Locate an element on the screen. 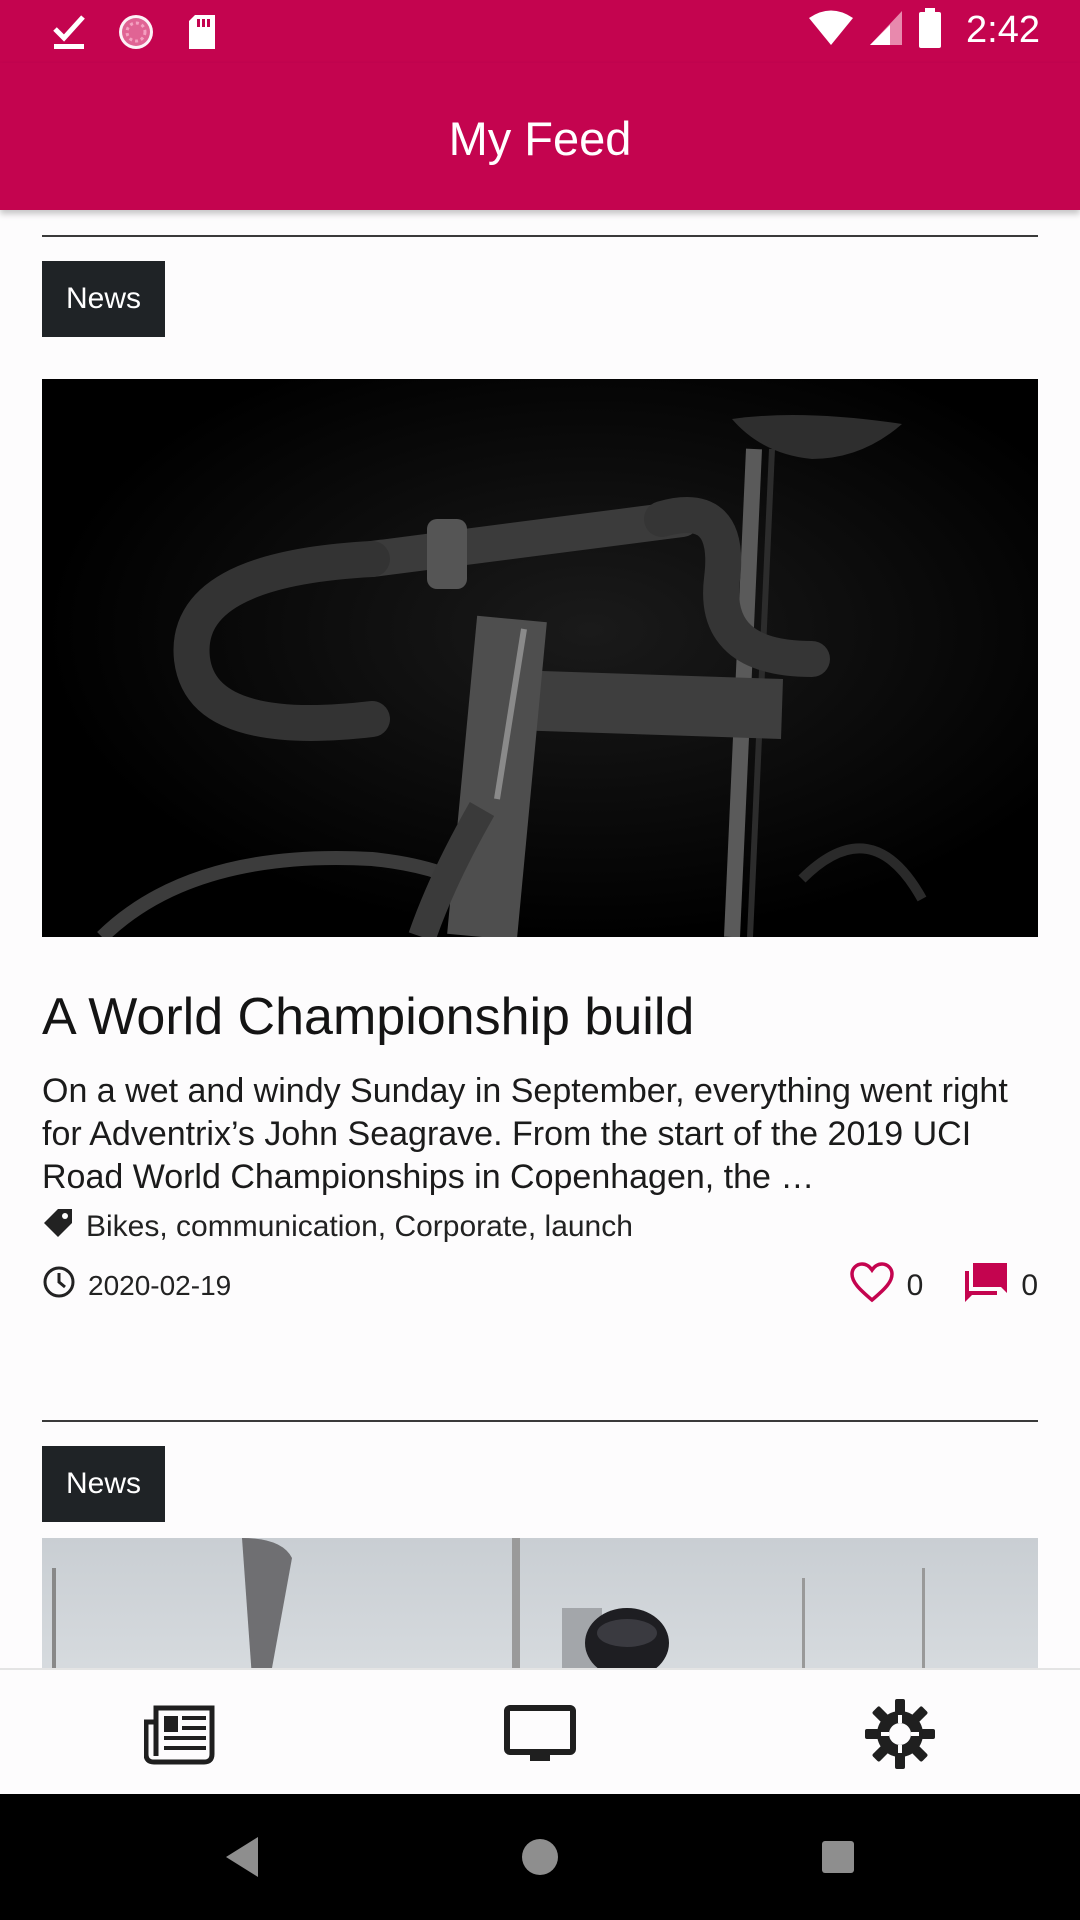  feed-card: News is located at coordinates (540, 1544).